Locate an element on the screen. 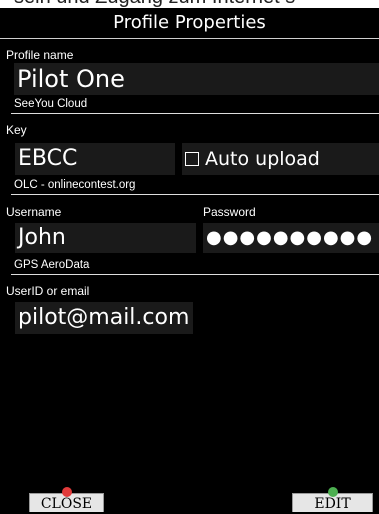 The image size is (379, 514). bottom-button-bar: CLOSE EDIT is located at coordinates (189, 495).